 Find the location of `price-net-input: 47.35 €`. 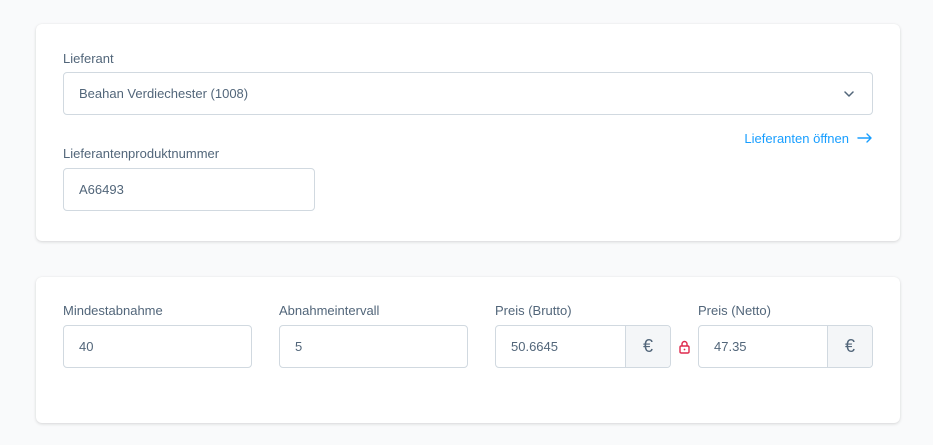

price-net-input: 47.35 € is located at coordinates (785, 346).